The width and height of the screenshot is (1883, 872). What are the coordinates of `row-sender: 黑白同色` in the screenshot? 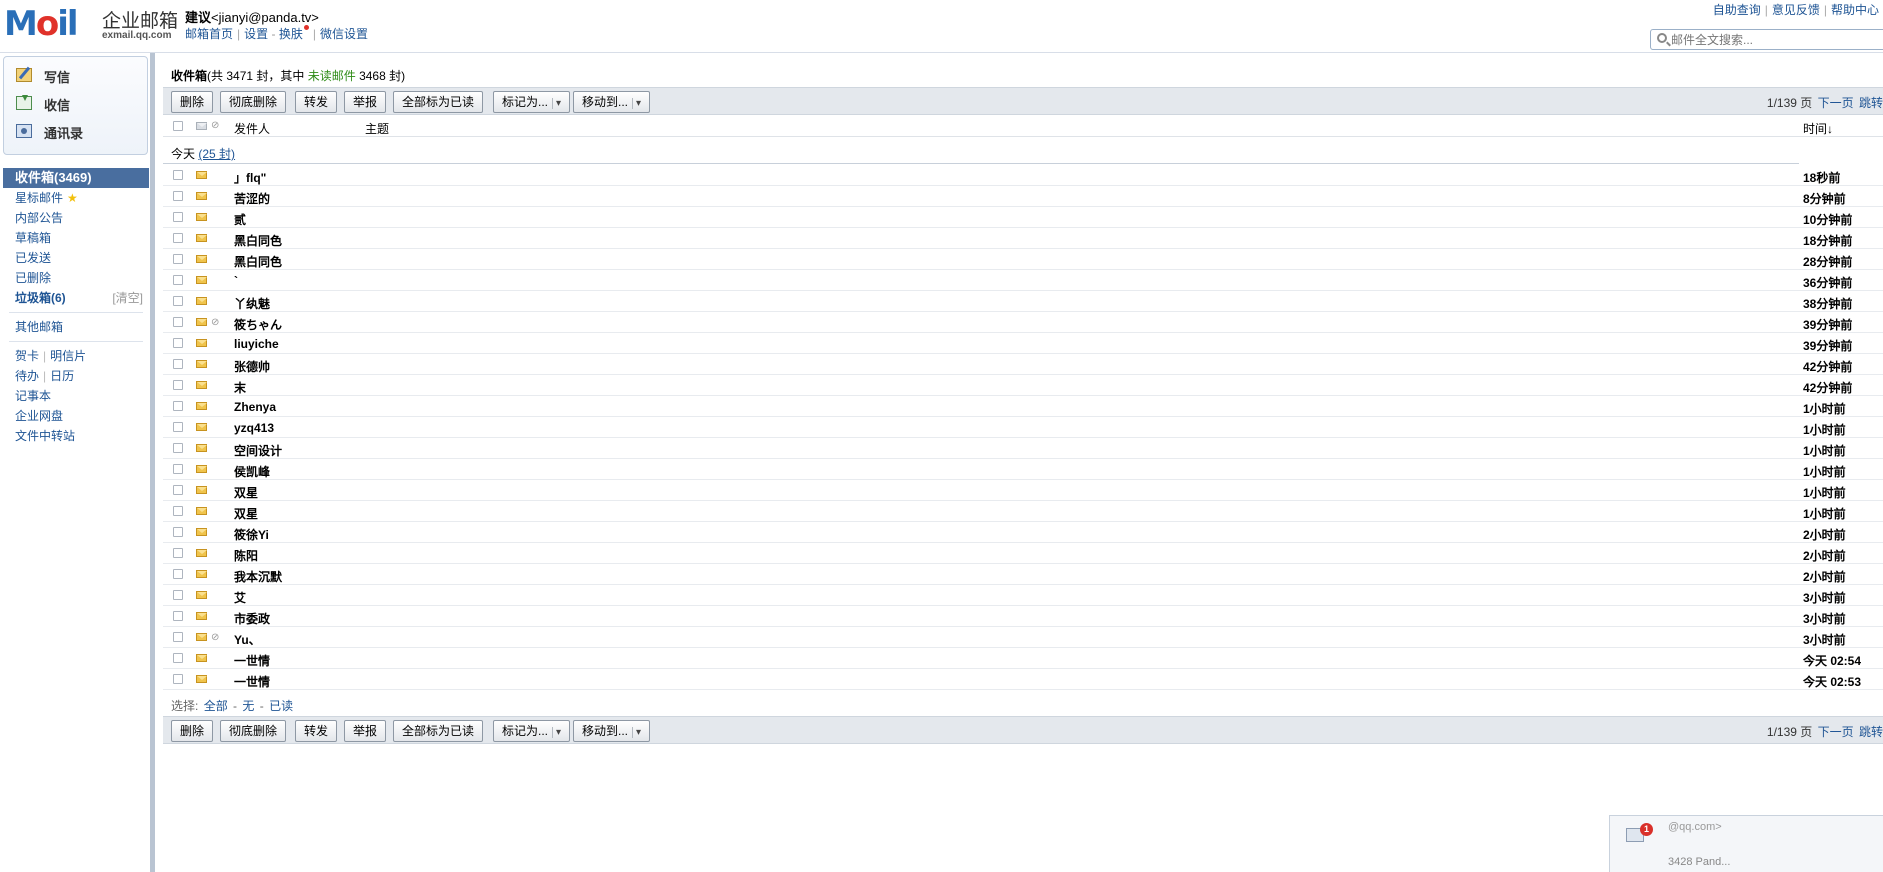 It's located at (279, 261).